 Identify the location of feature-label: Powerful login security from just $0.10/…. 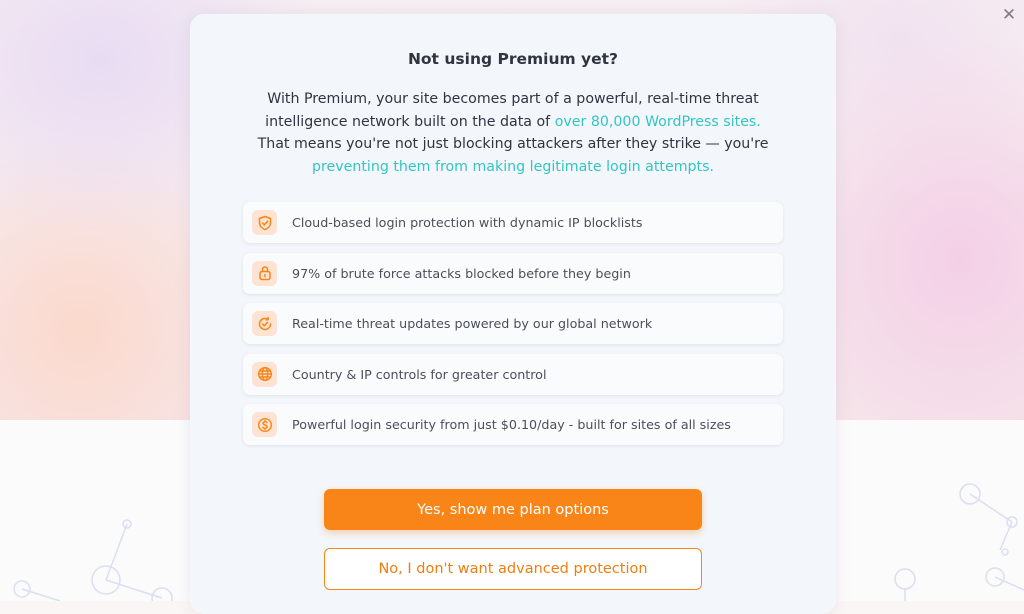
(511, 424).